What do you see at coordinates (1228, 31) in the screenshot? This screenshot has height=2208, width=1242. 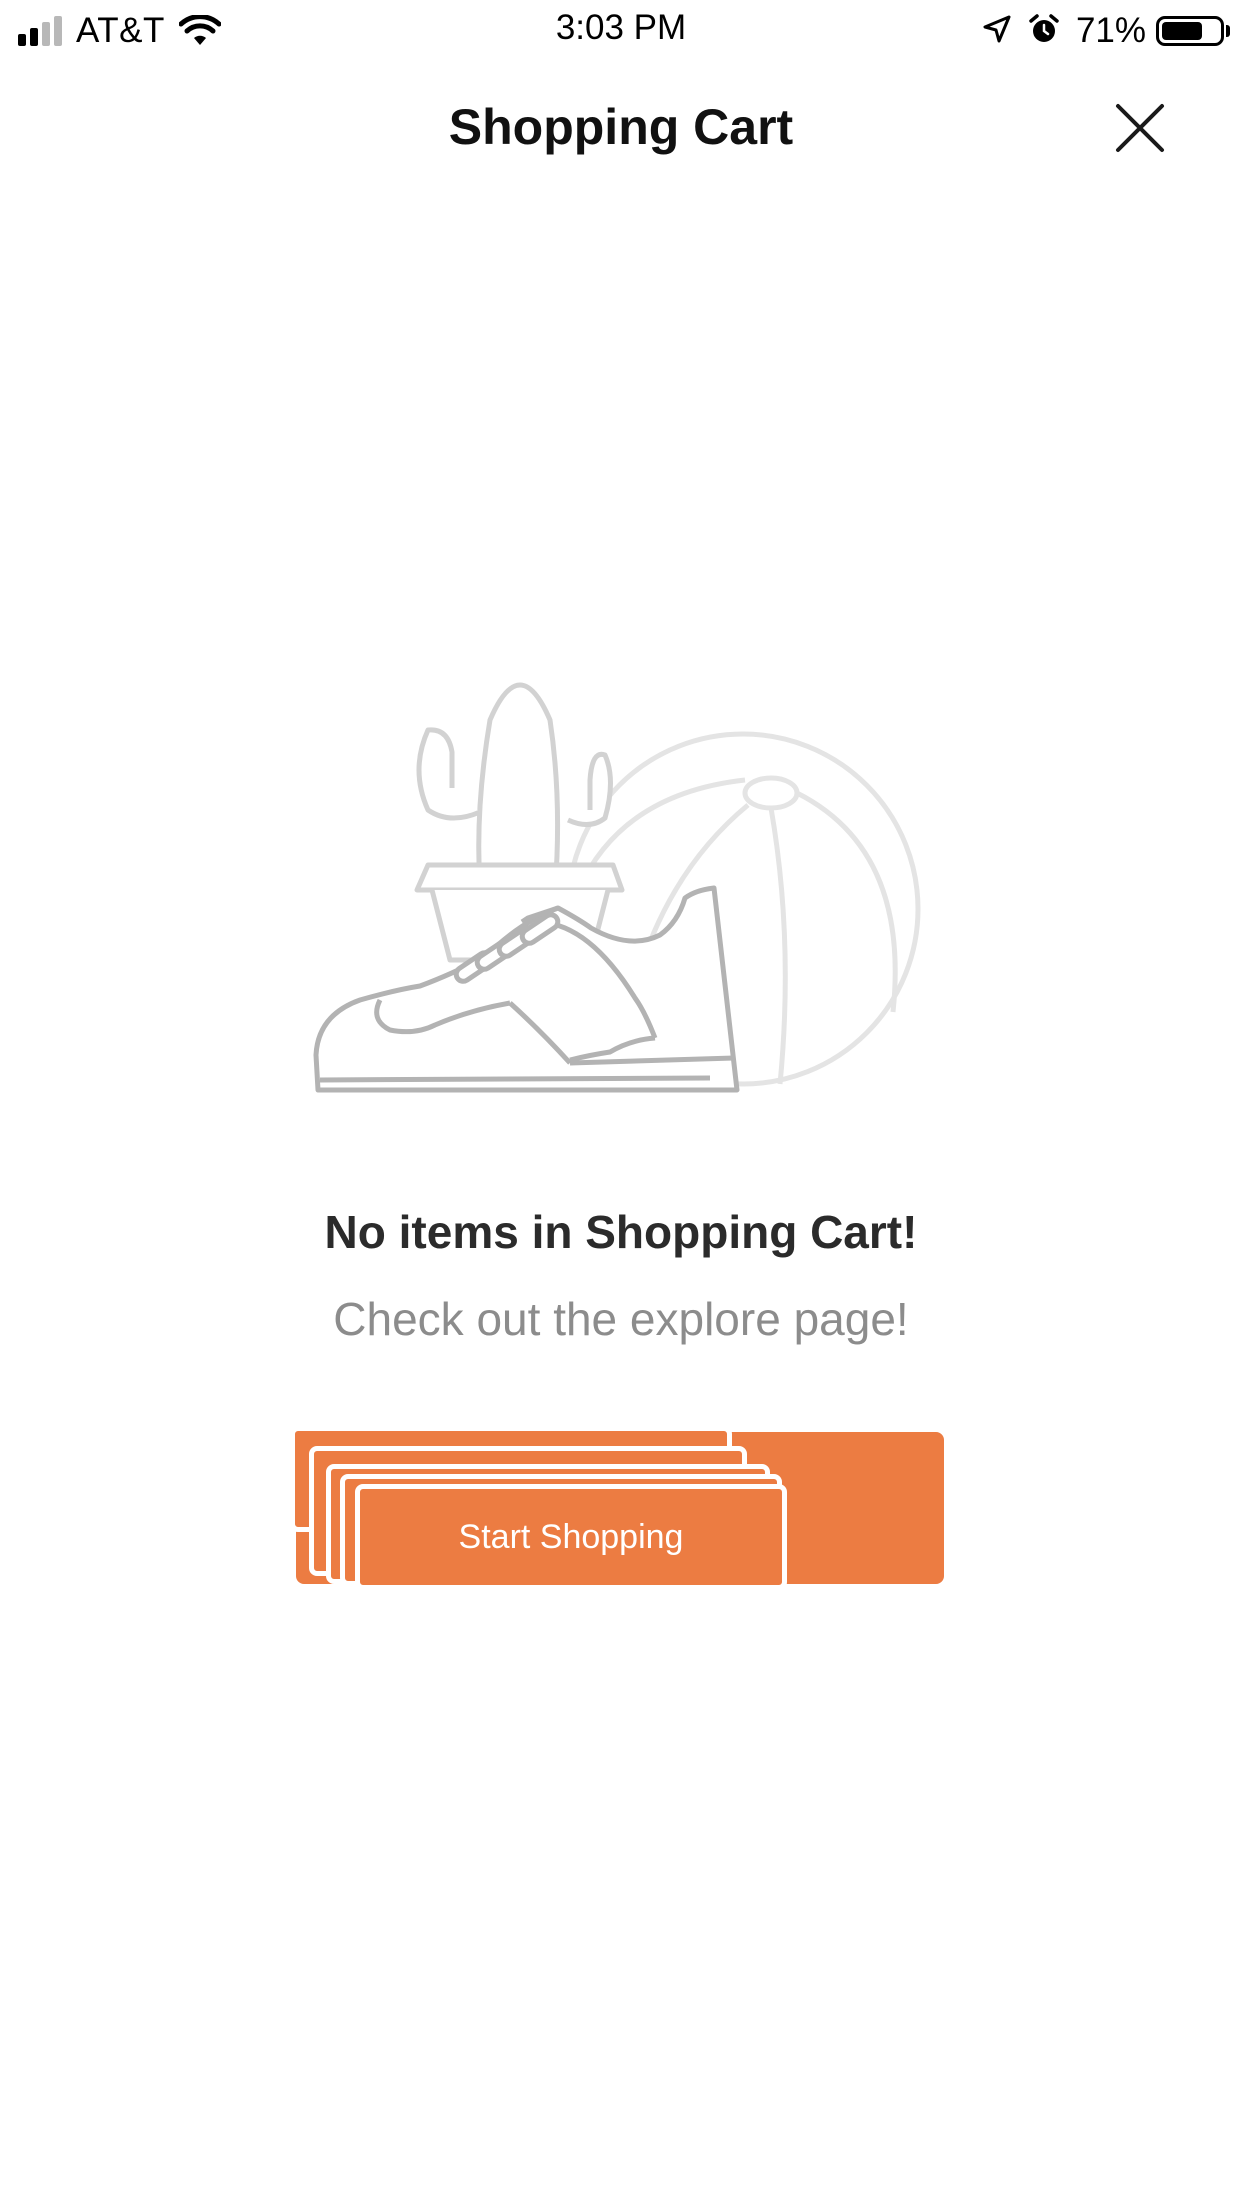 I see `battery-cap` at bounding box center [1228, 31].